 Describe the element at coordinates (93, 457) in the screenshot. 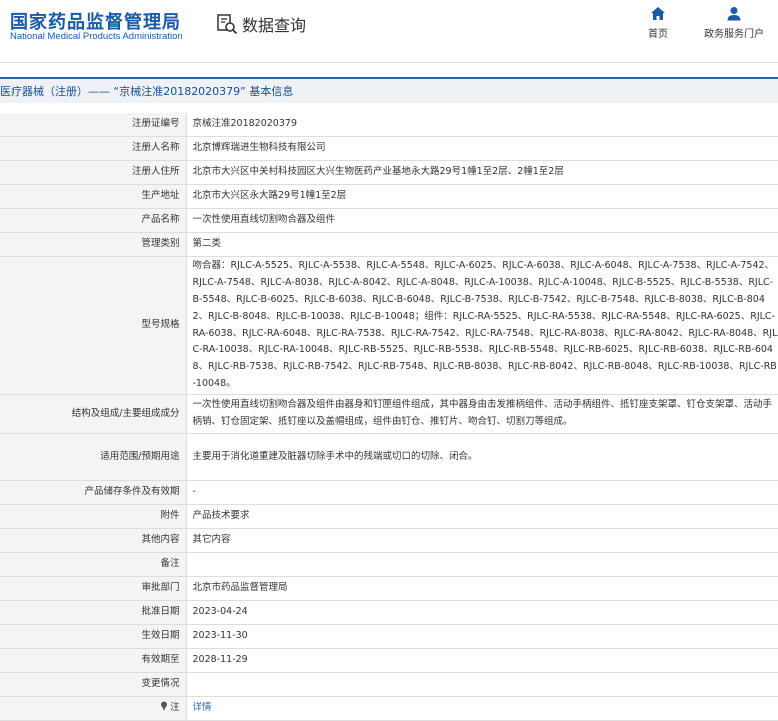

I see `row-label: 适用范围/预期用途` at that location.